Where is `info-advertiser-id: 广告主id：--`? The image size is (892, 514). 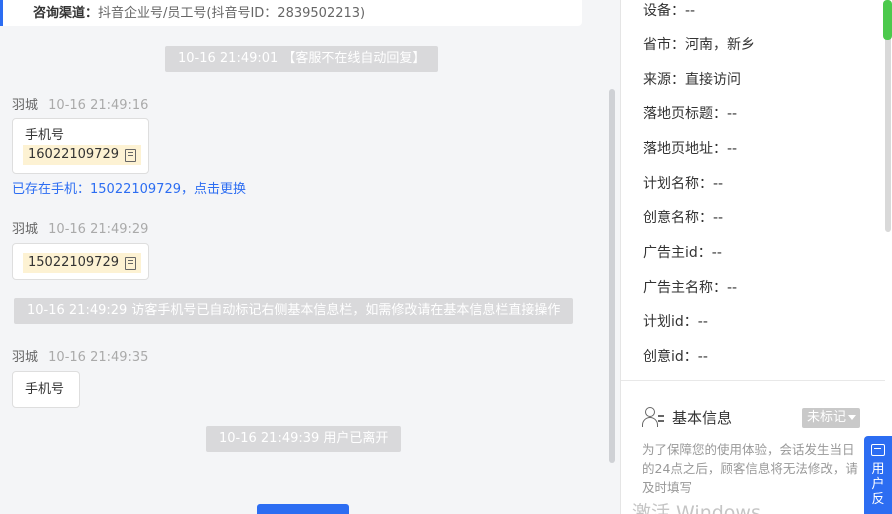
info-advertiser-id: 广告主id：-- is located at coordinates (682, 253).